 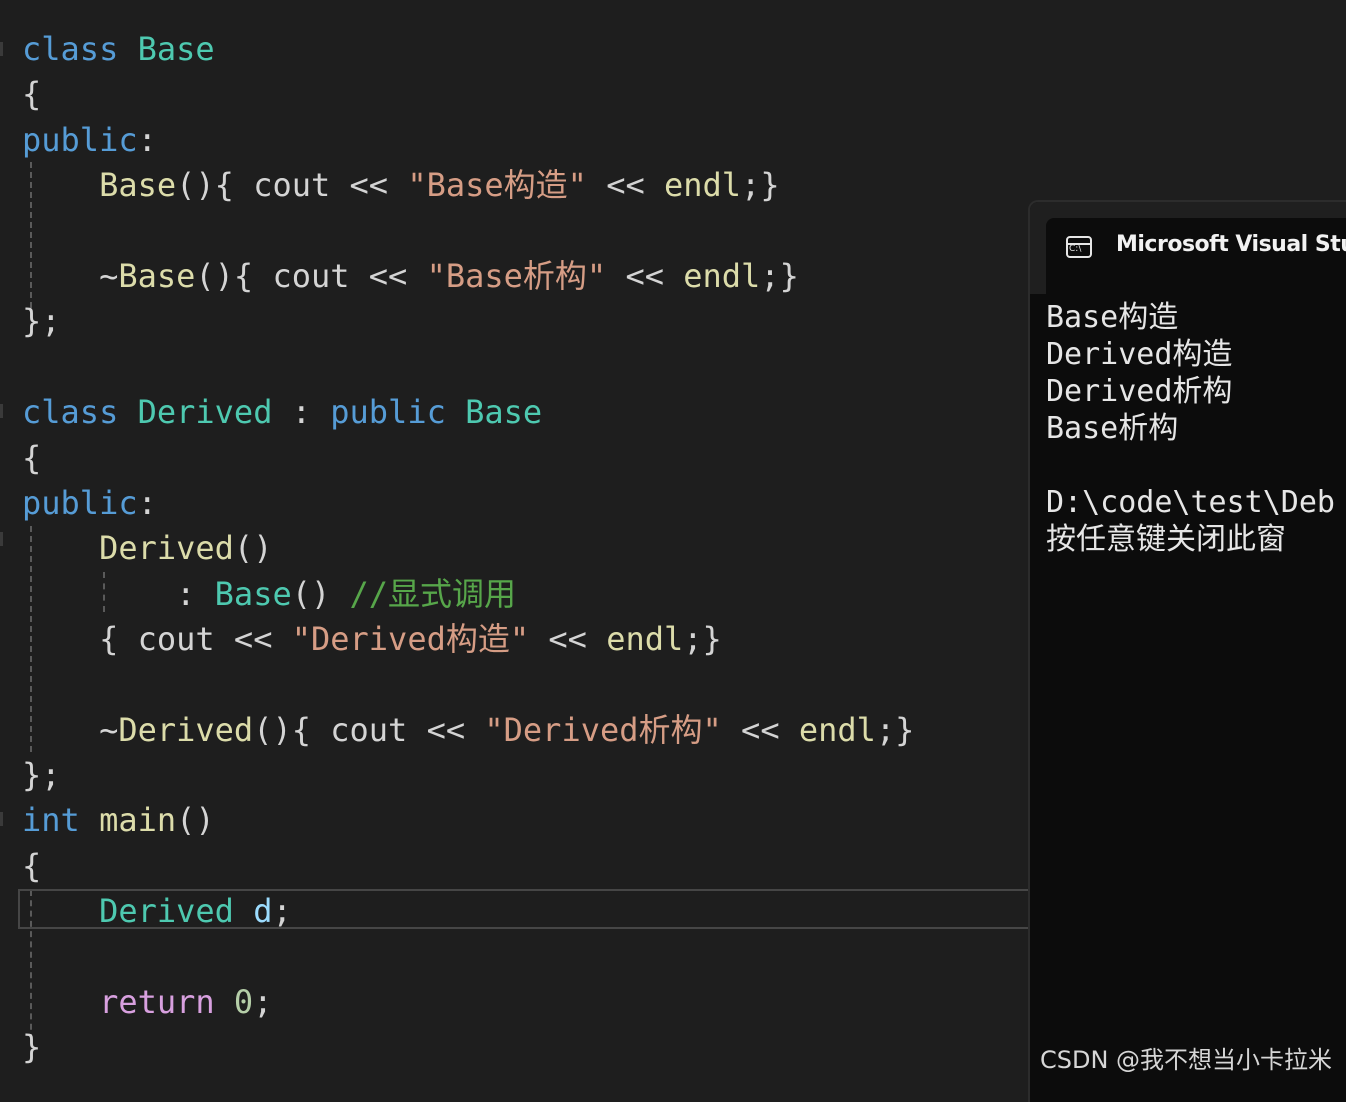 What do you see at coordinates (118, 49) in the screenshot?
I see `code-line: class Base` at bounding box center [118, 49].